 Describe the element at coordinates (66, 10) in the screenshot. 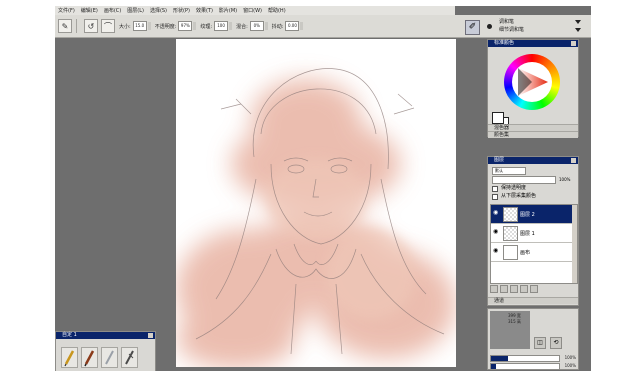

I see `menu-file: 文件(F)` at that location.